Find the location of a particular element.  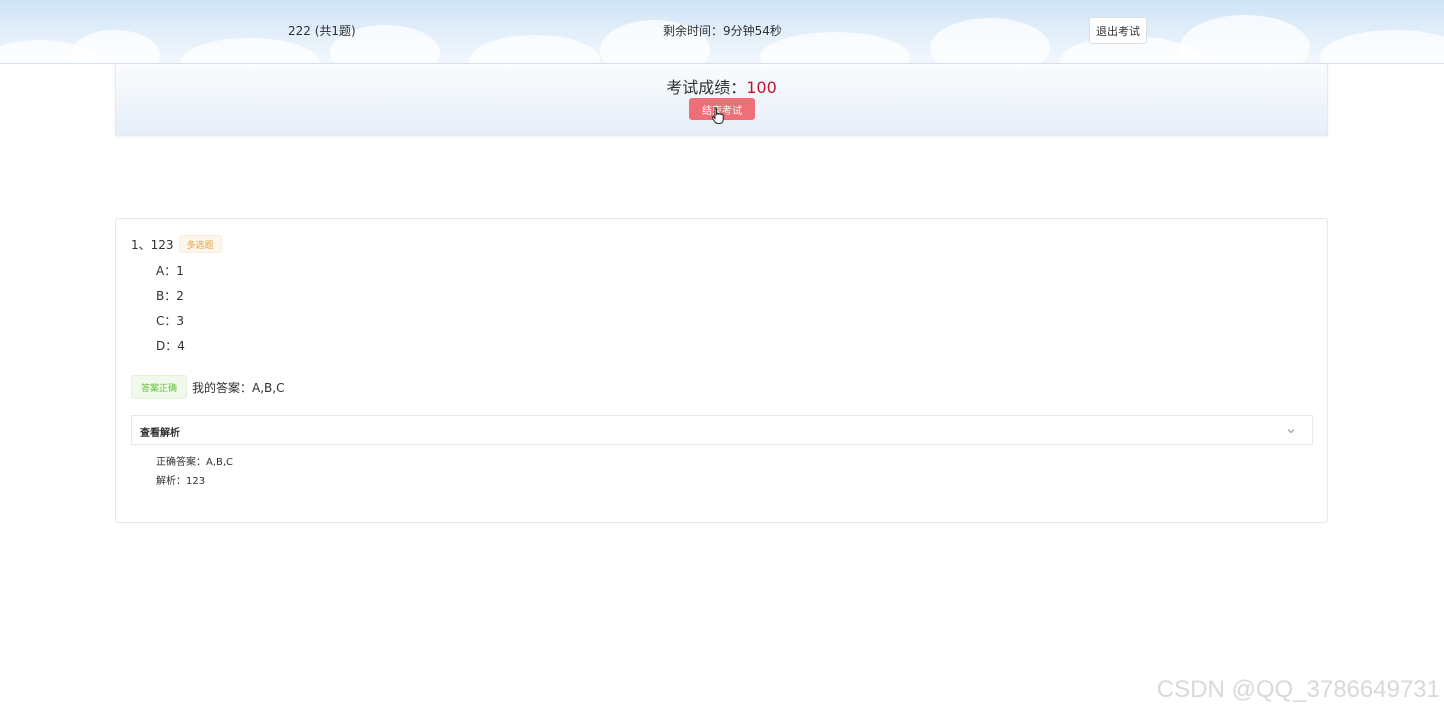

option-text: 4 is located at coordinates (181, 346).